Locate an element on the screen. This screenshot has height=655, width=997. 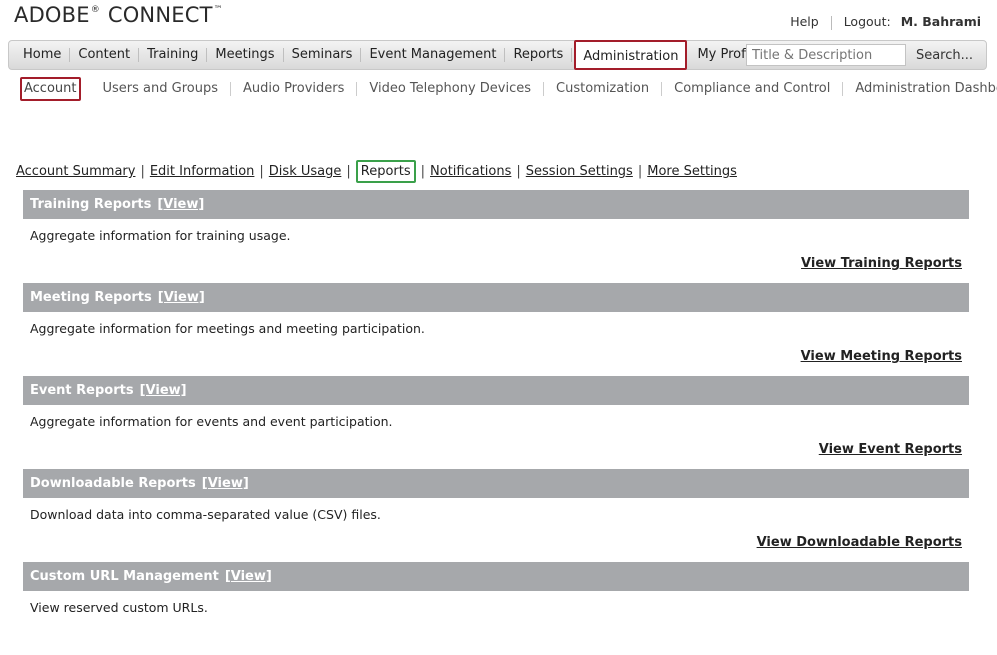
nav-item-home: Home is located at coordinates (43, 55).